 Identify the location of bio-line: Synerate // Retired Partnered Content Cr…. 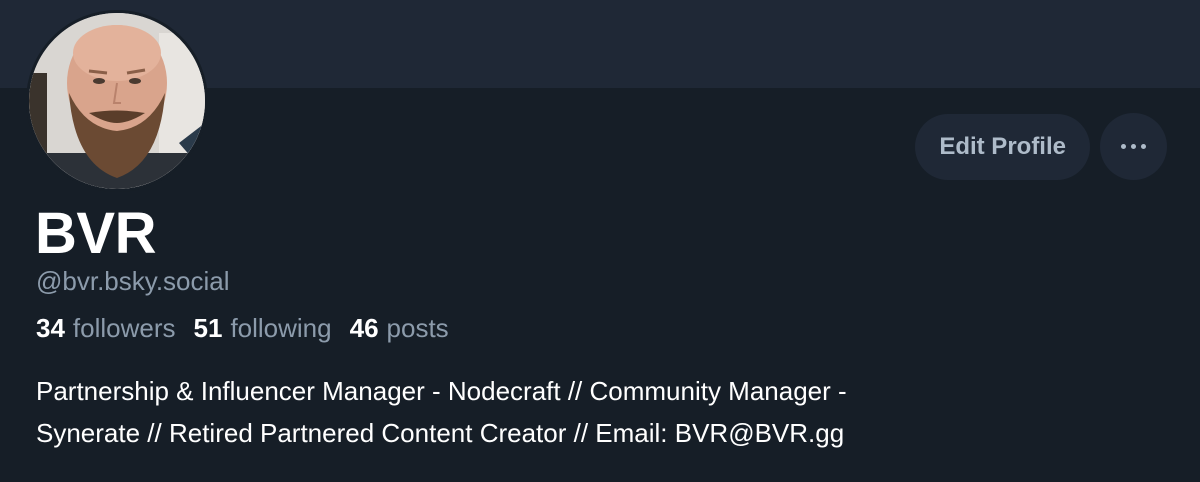
(440, 433).